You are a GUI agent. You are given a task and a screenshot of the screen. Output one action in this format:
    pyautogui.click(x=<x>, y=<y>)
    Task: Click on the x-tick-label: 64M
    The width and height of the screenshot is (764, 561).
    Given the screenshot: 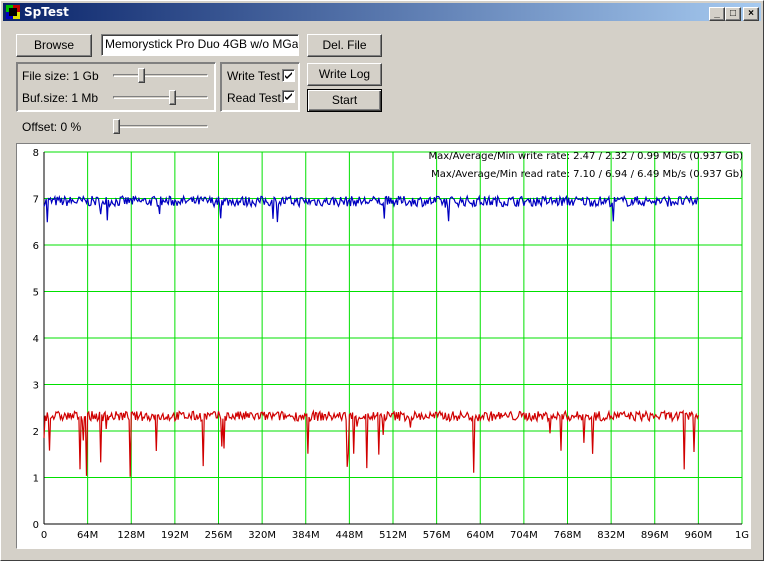 What is the action you would take?
    pyautogui.click(x=87, y=535)
    